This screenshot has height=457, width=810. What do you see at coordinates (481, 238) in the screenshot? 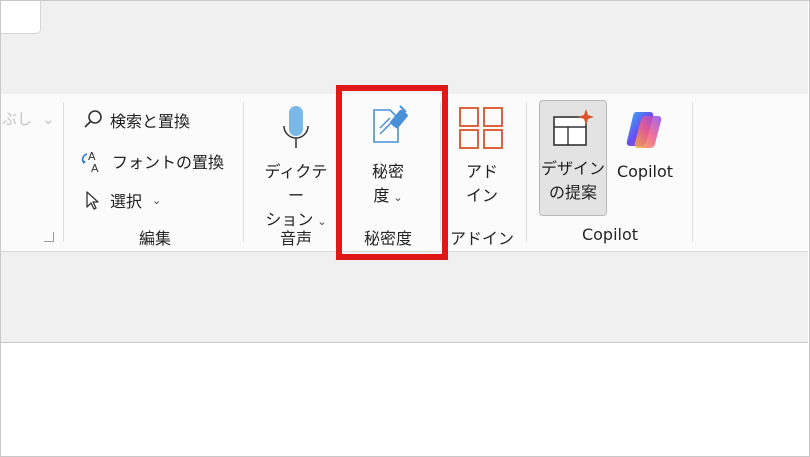
I see `addins-group-label: アドイン` at bounding box center [481, 238].